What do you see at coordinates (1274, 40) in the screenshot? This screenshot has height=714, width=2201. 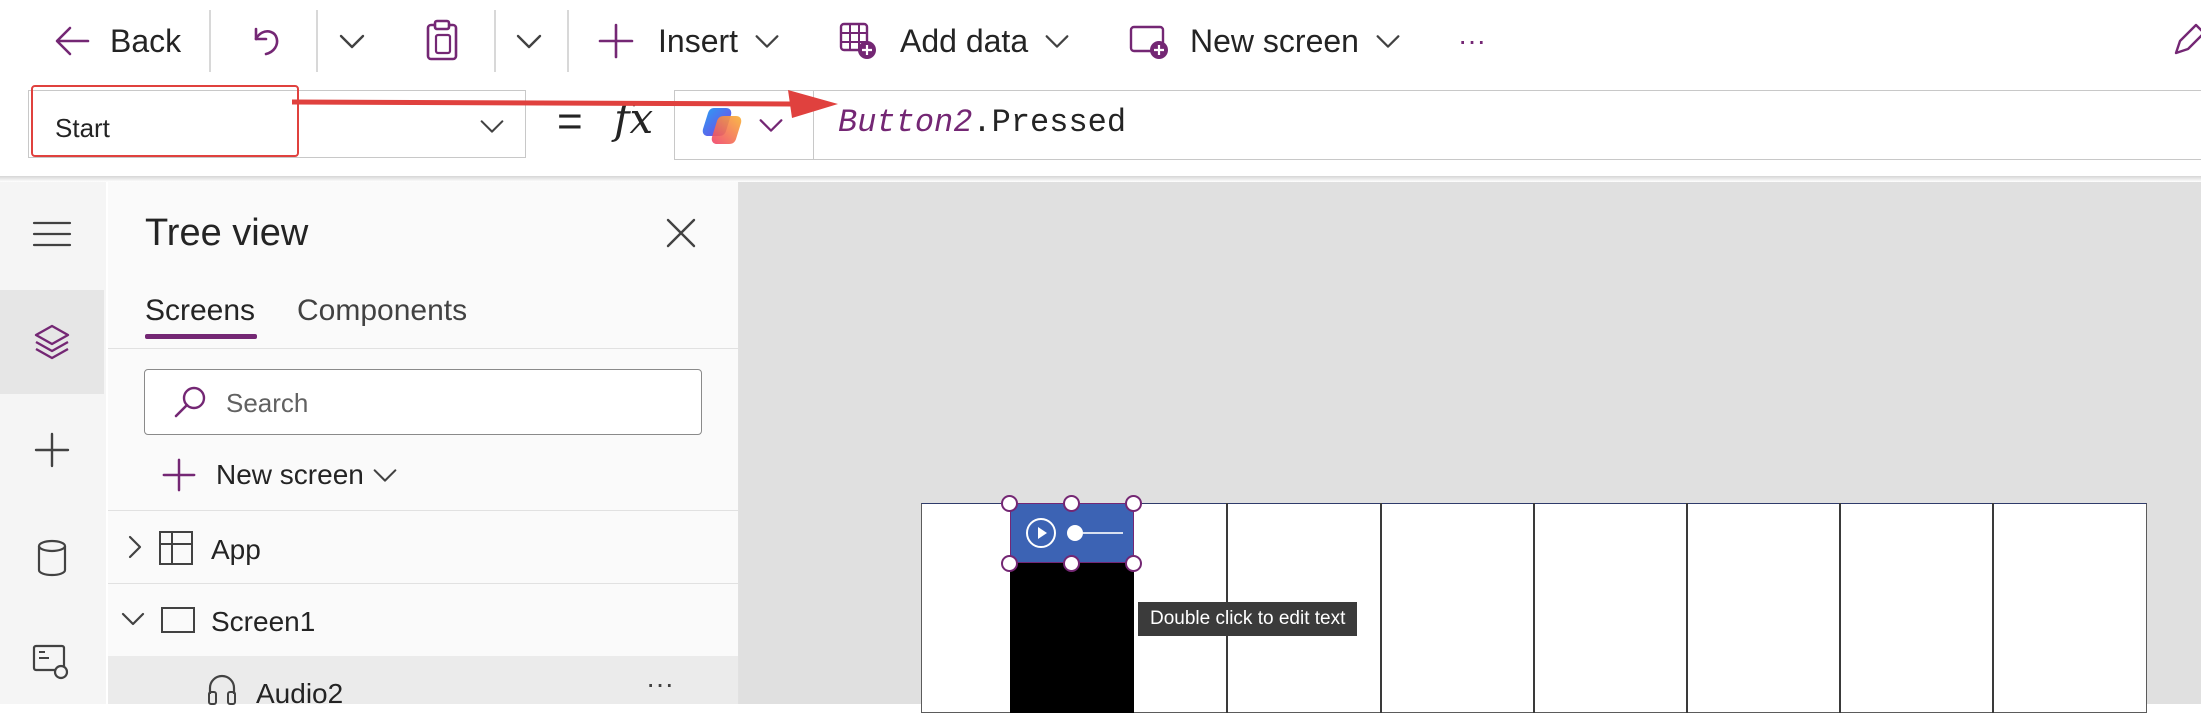 I see `new-screen-label: New screen` at bounding box center [1274, 40].